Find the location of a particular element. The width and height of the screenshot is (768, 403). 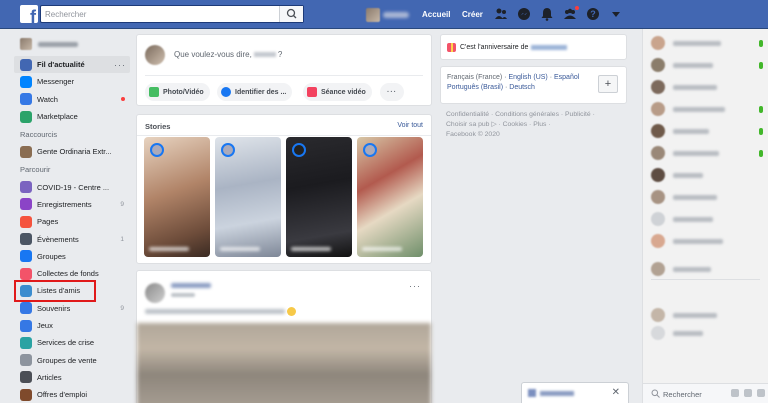

search-button is located at coordinates (291, 14).